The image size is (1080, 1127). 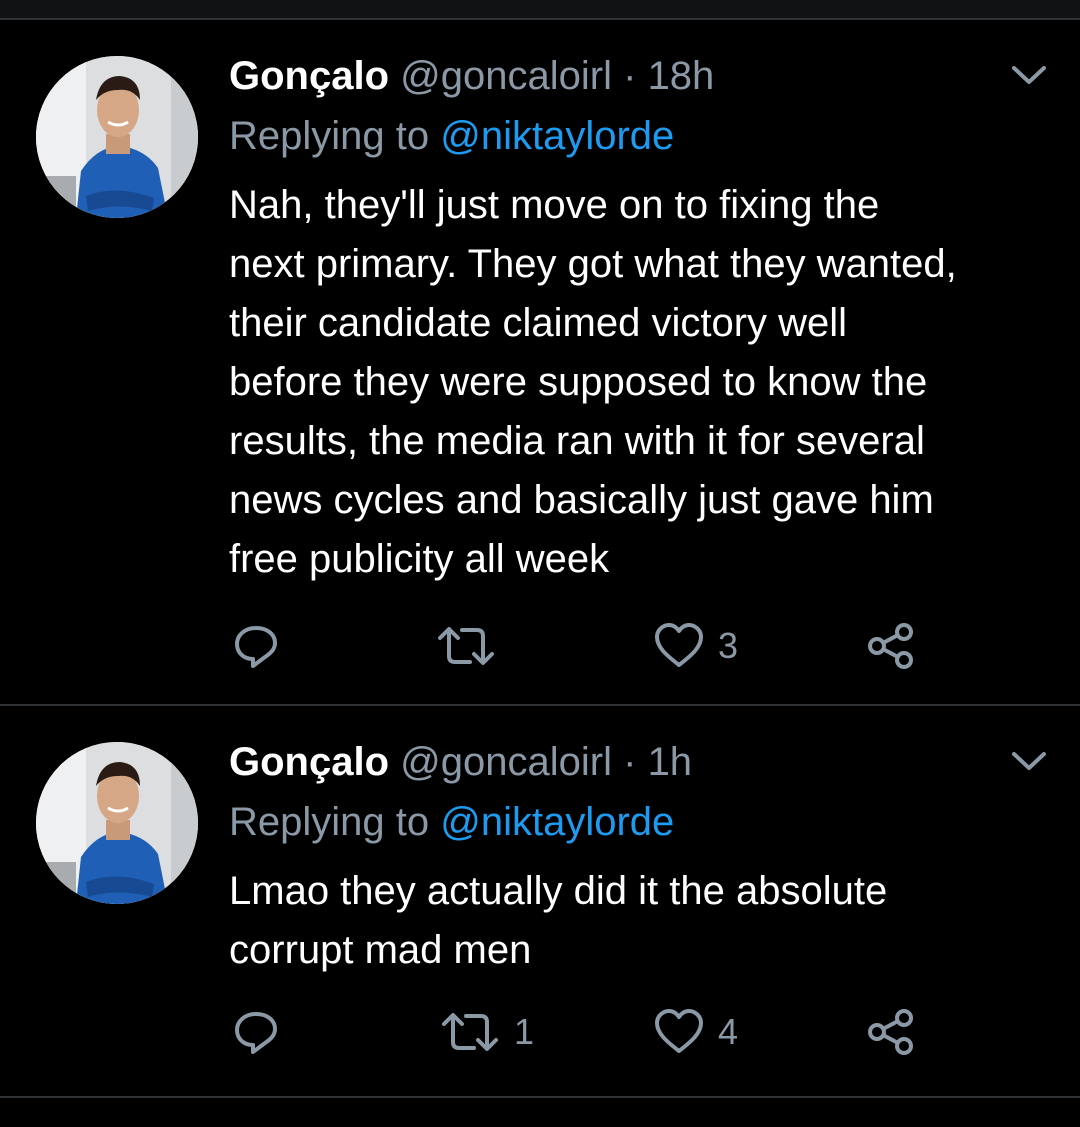 I want to click on like-button: 4, so click(x=696, y=1032).